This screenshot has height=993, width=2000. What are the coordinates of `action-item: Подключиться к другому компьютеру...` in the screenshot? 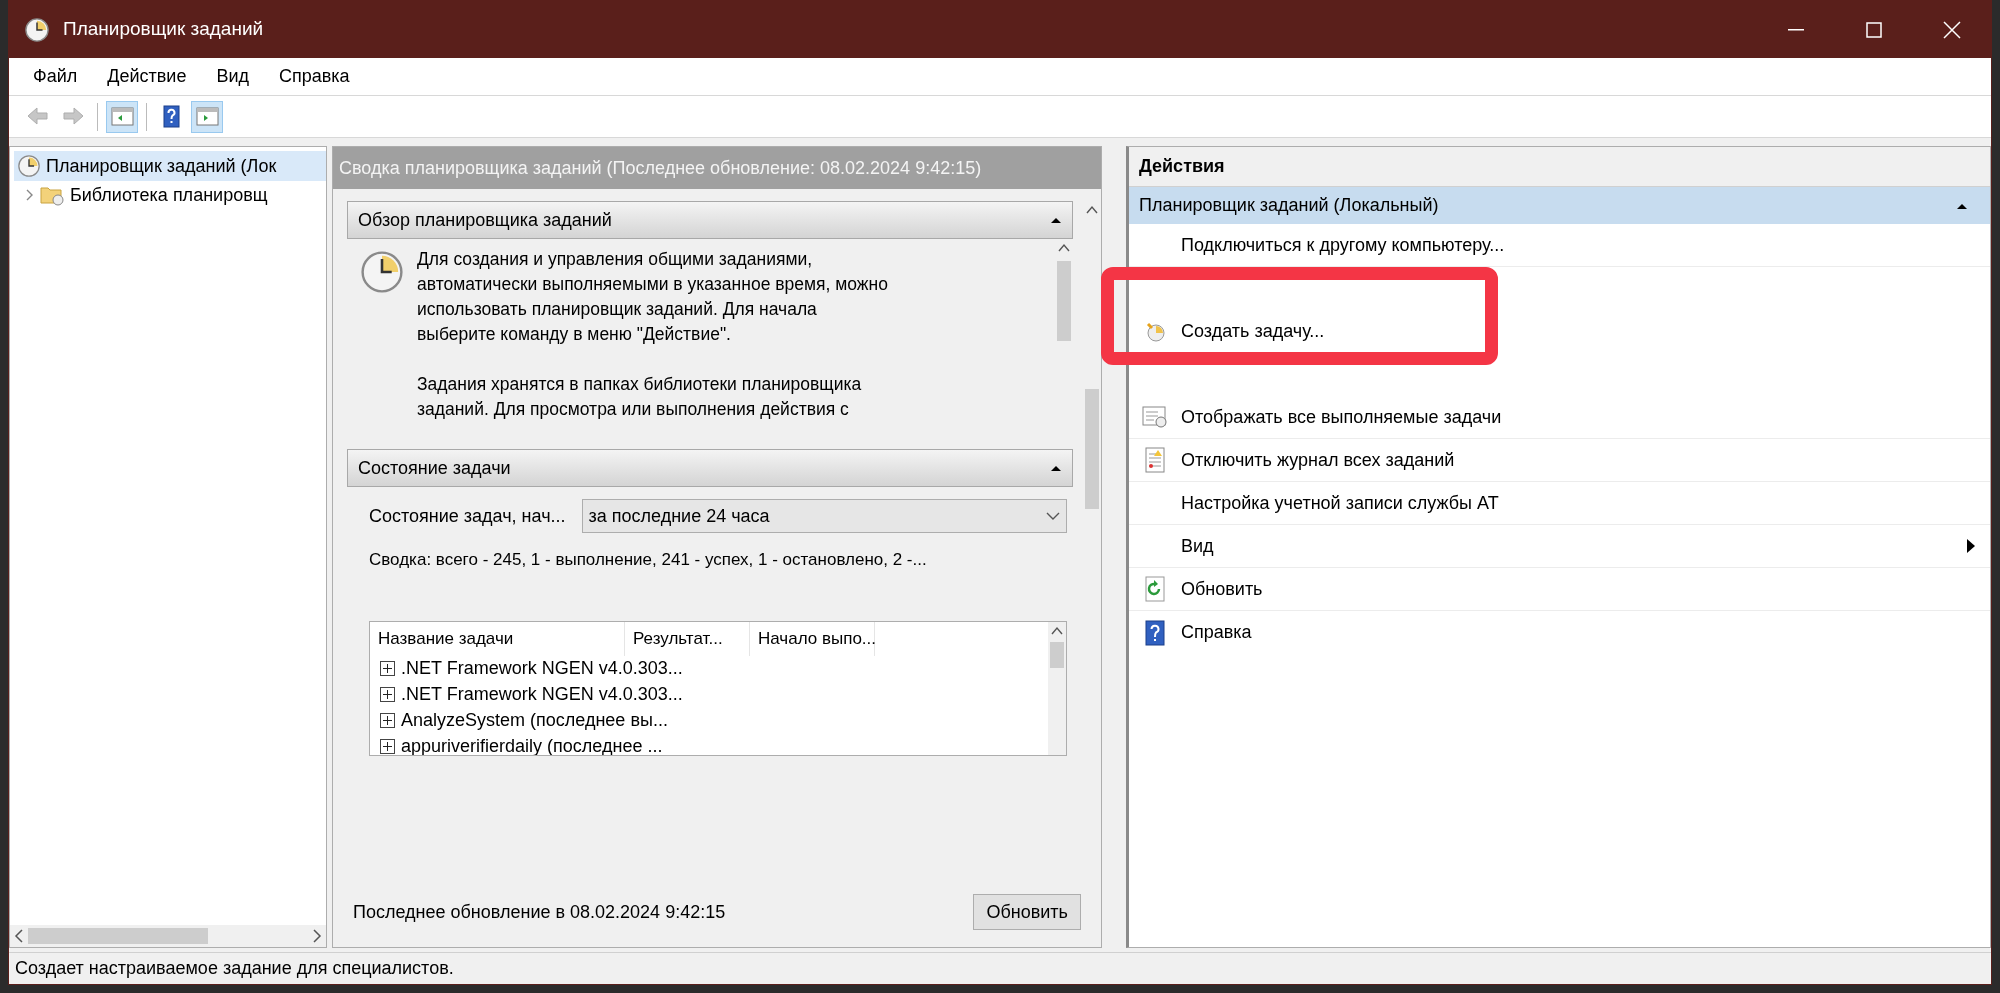 It's located at (1559, 245).